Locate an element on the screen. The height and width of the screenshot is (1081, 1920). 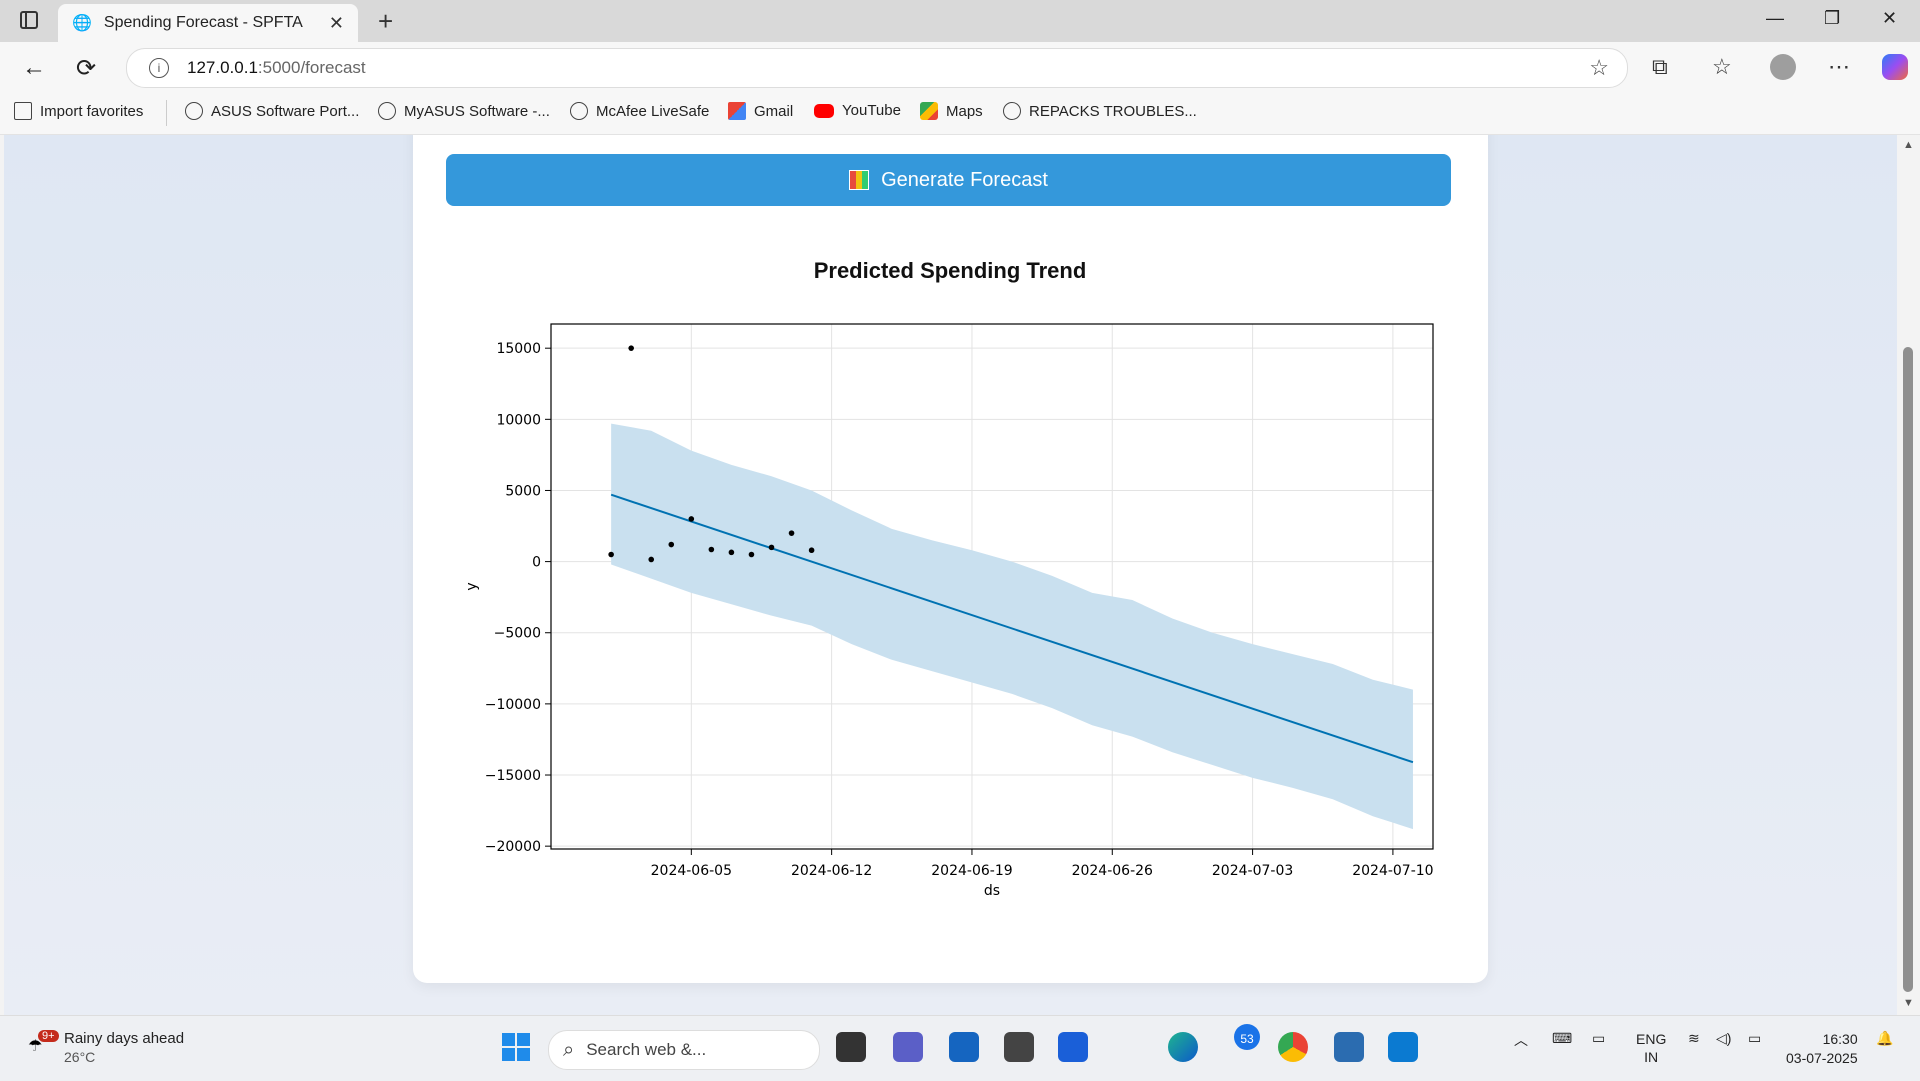
y-tick-label: −15000 is located at coordinates (513, 776).